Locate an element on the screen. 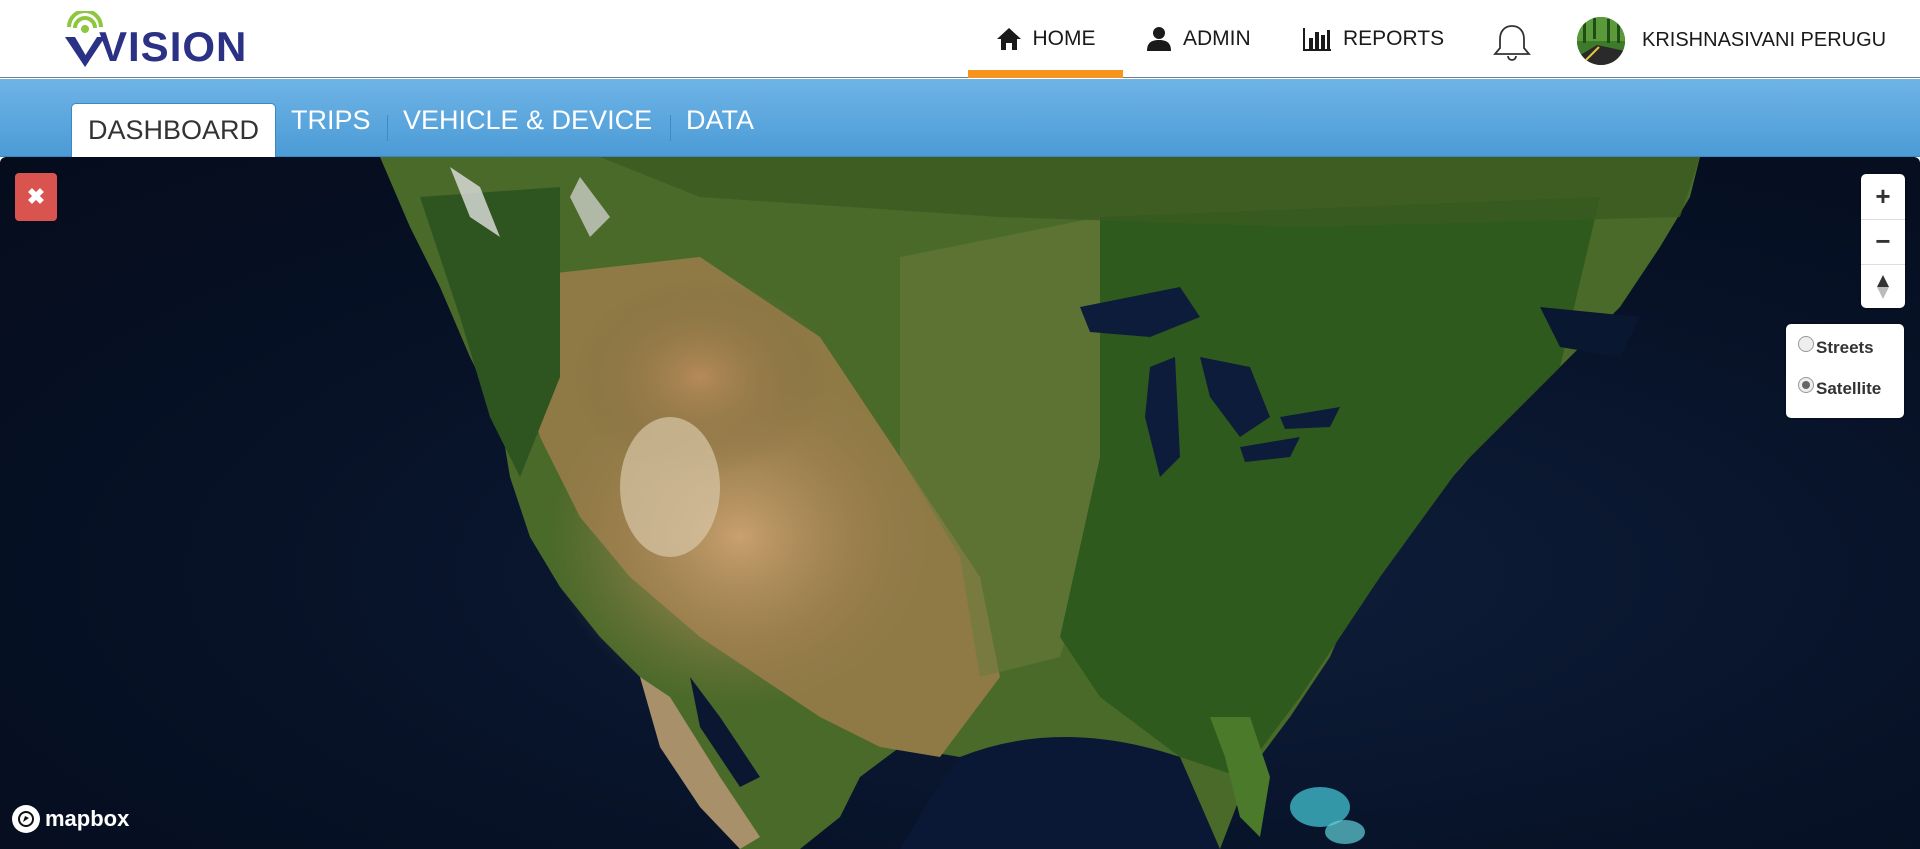 This screenshot has width=1920, height=849. user-name: KRISHNASIVANI PERUGU is located at coordinates (1764, 40).